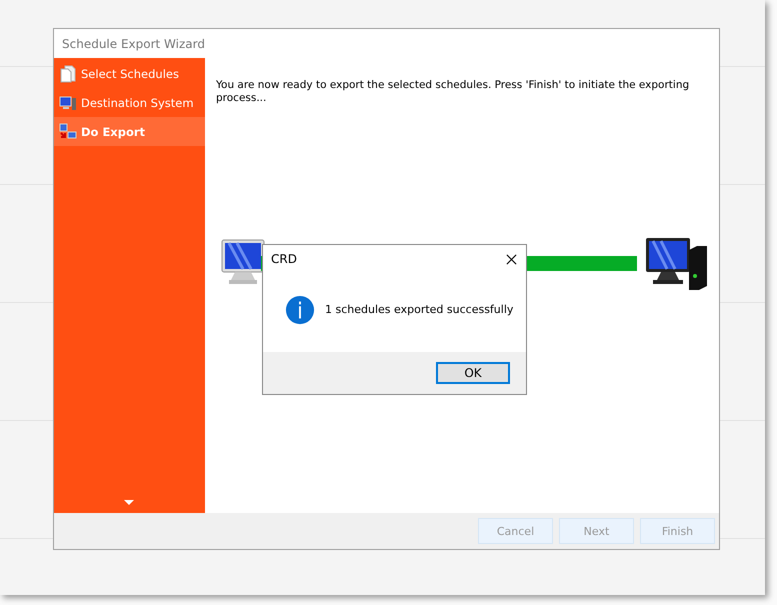 This screenshot has height=605, width=777. What do you see at coordinates (419, 309) in the screenshot?
I see `dialog-message: 1 schedules exported successfully` at bounding box center [419, 309].